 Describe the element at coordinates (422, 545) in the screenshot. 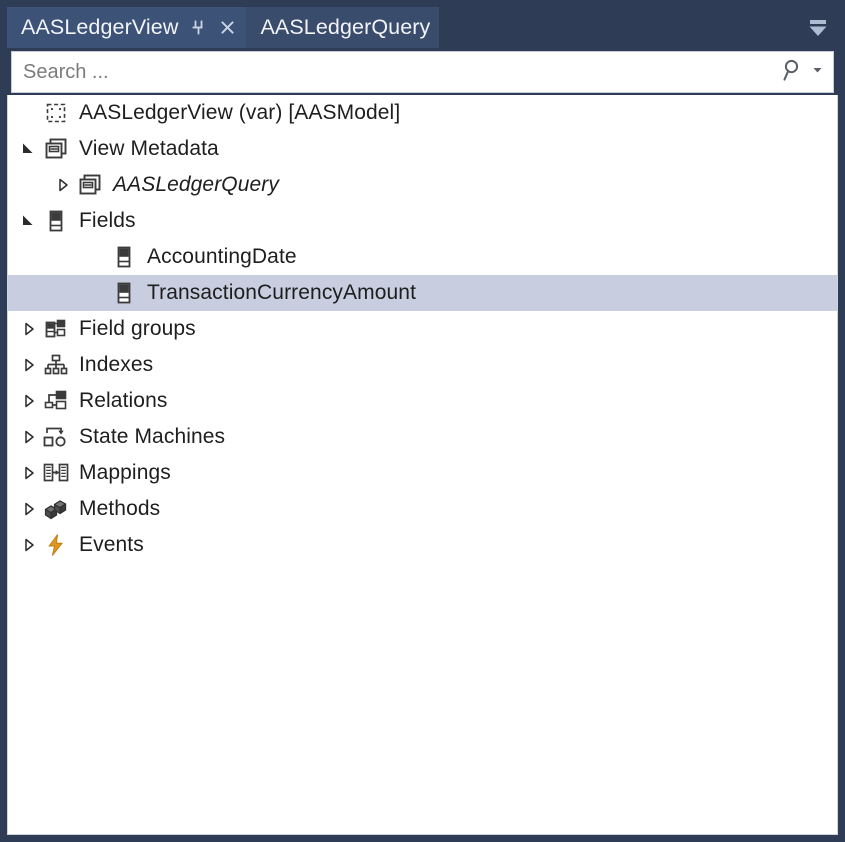

I see `tree-node-events: Events` at that location.